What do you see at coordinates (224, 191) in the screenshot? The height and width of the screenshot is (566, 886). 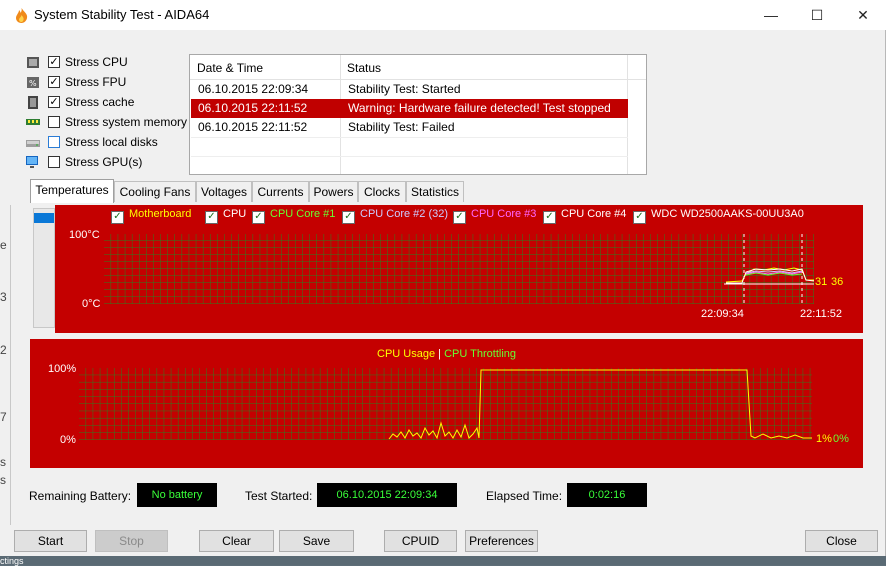 I see `tab-voltages: Voltages` at bounding box center [224, 191].